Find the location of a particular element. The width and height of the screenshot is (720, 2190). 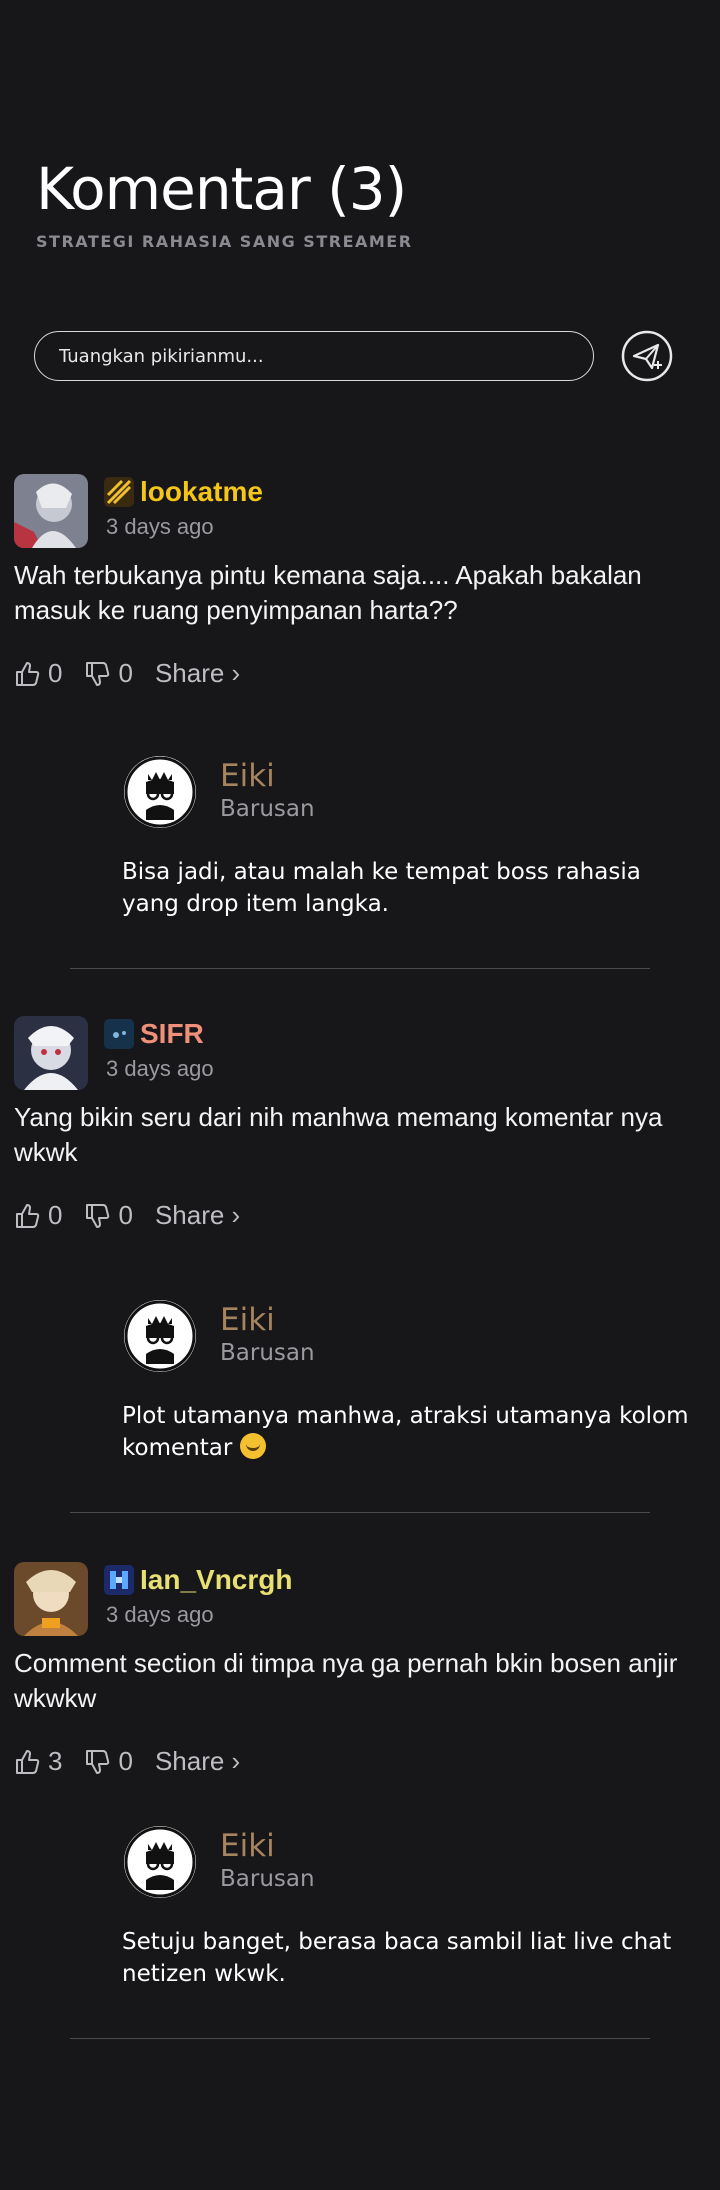

send-button is located at coordinates (647, 356).